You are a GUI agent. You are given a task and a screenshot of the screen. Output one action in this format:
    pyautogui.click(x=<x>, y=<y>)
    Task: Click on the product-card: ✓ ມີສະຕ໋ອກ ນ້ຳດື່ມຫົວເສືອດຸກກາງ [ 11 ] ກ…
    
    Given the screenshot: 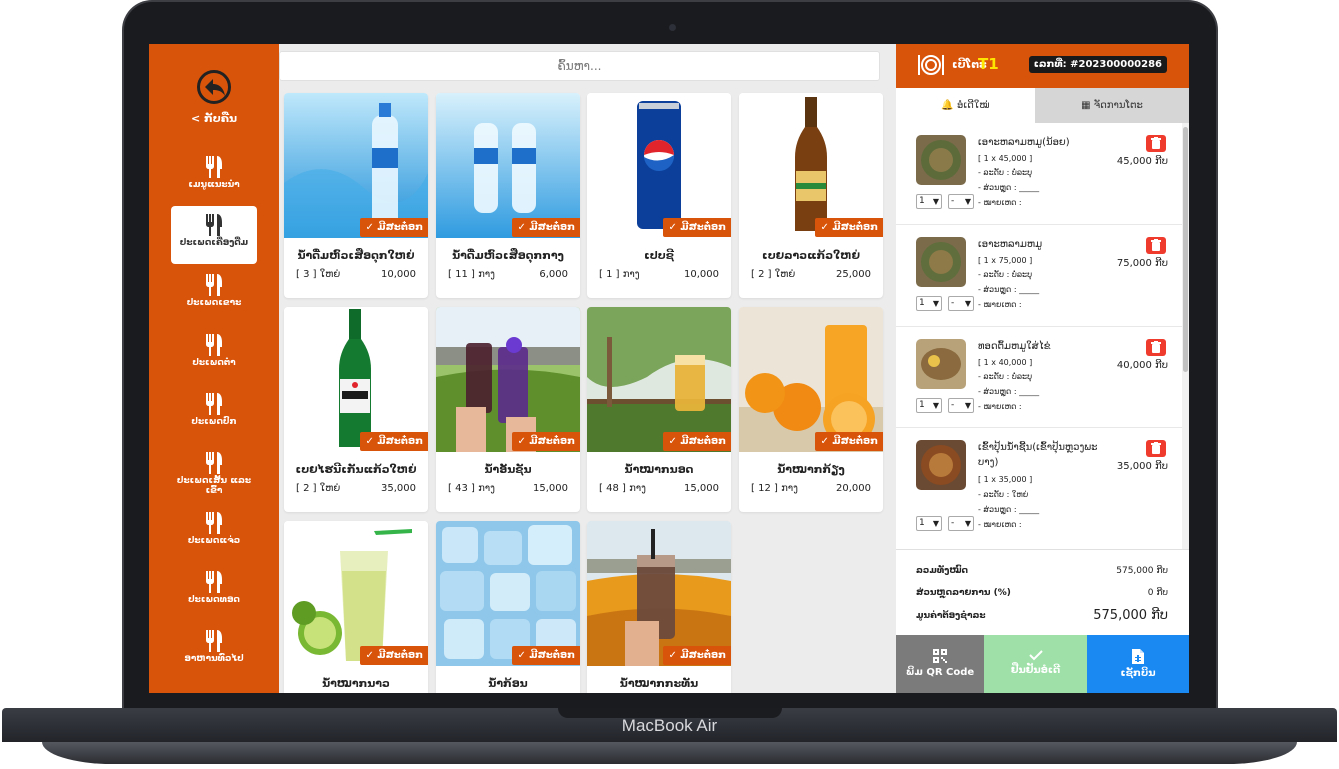 What is the action you would take?
    pyautogui.click(x=508, y=195)
    